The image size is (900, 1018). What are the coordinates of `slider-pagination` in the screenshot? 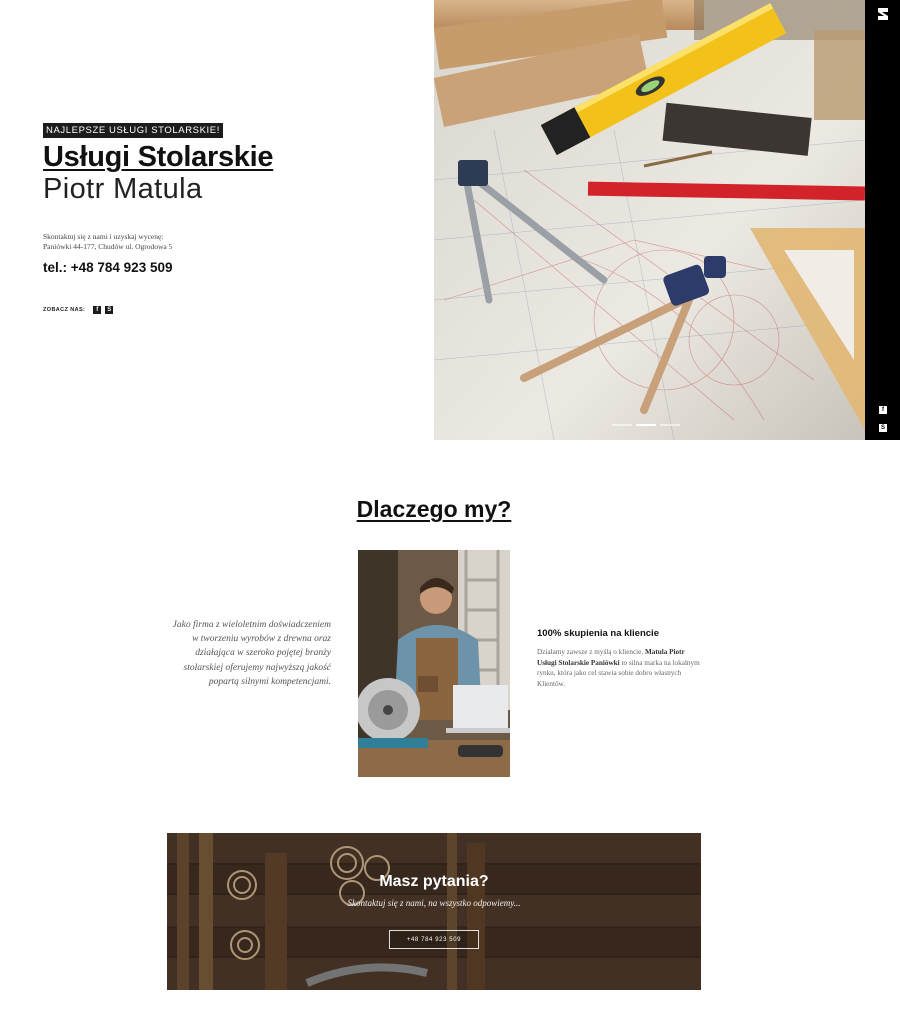 It's located at (646, 425).